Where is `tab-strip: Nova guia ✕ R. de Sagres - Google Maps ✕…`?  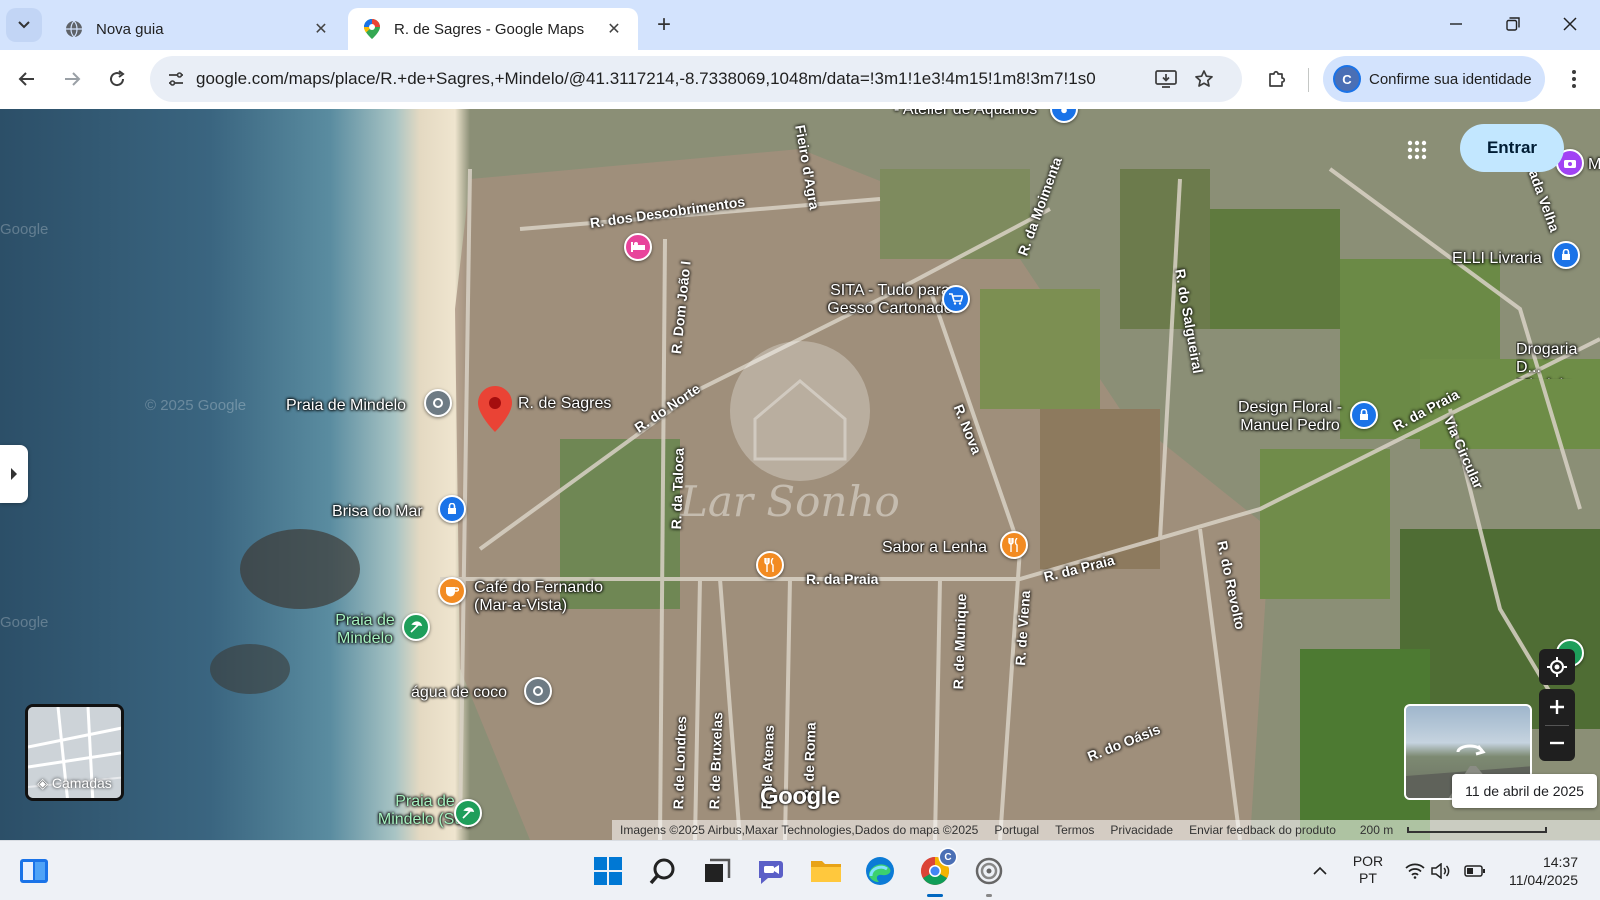
tab-strip: Nova guia ✕ R. de Sagres - Google Maps ✕… is located at coordinates (800, 25).